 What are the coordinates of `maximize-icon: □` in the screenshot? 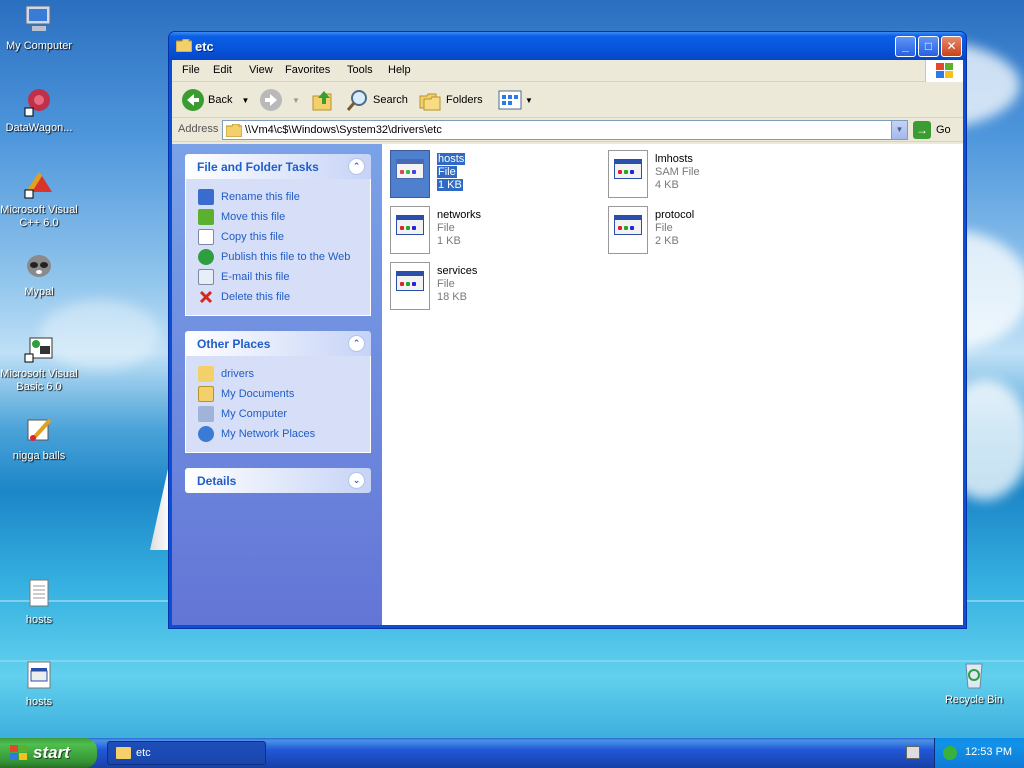 It's located at (928, 46).